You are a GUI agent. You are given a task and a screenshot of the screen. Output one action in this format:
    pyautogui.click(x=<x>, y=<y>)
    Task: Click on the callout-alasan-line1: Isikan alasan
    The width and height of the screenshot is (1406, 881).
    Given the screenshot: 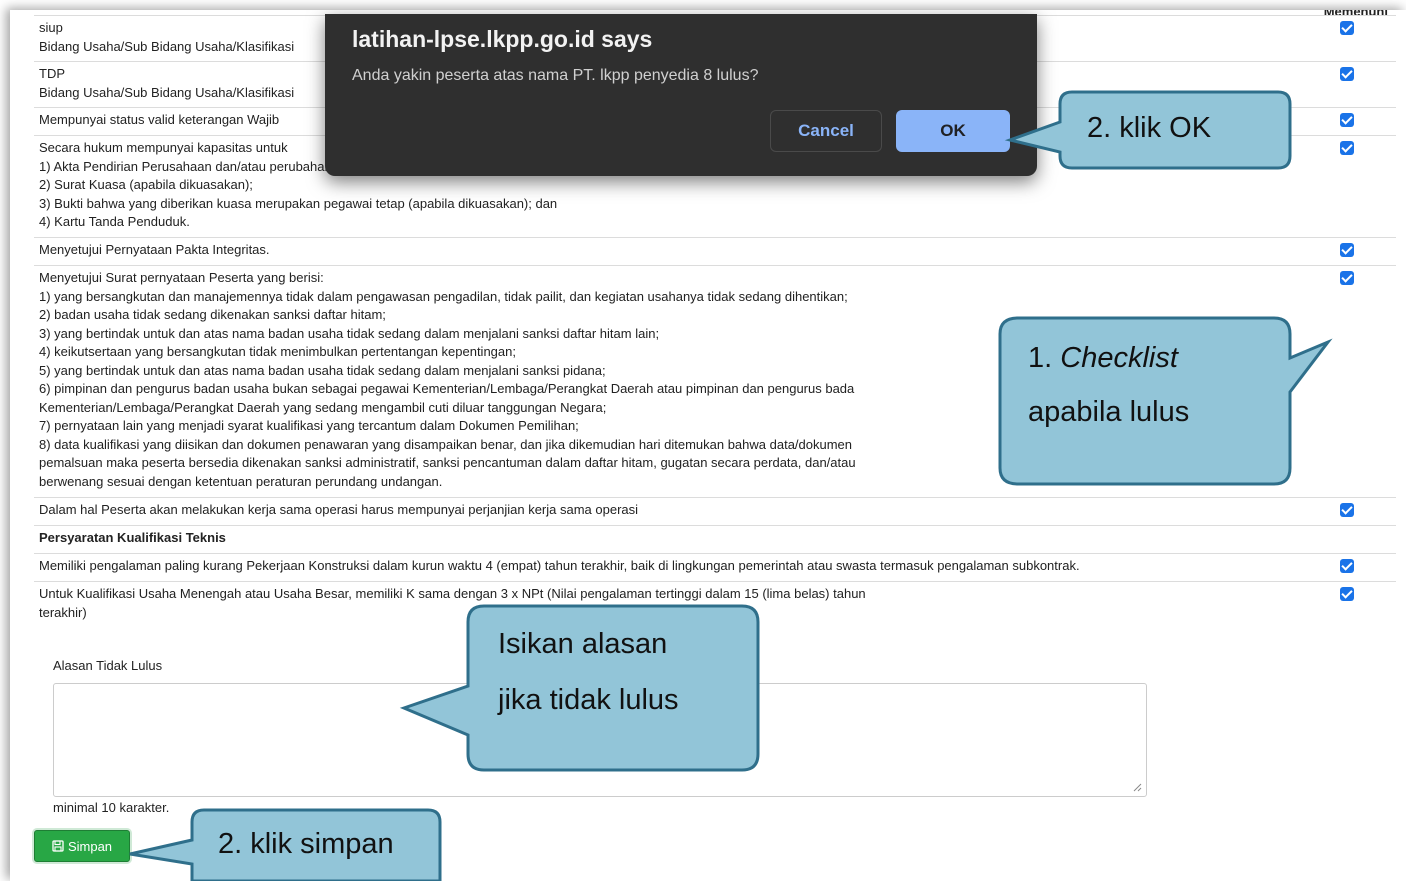 What is the action you would take?
    pyautogui.click(x=583, y=644)
    